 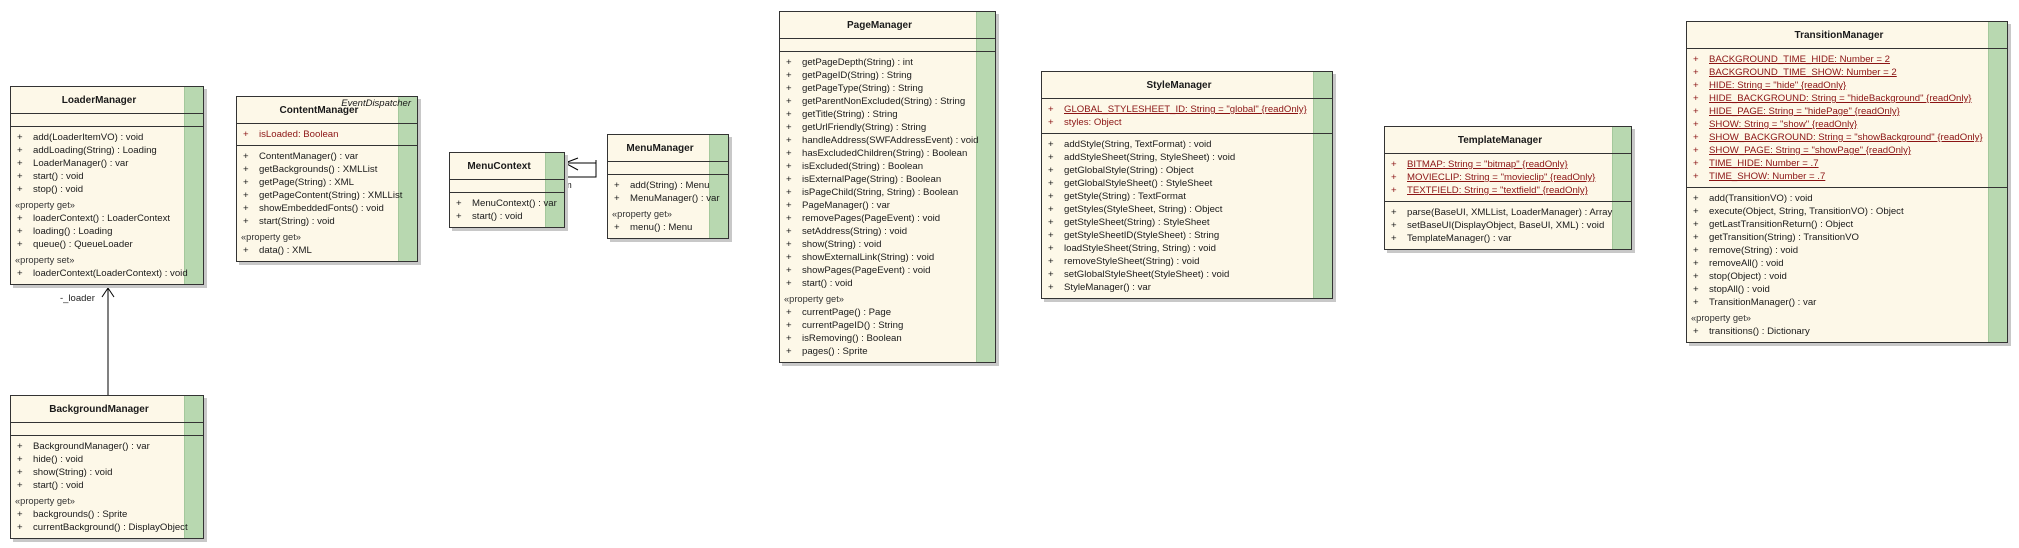 What do you see at coordinates (1847, 331) in the screenshot?
I see `operation-row: + transitions() : Dictionary` at bounding box center [1847, 331].